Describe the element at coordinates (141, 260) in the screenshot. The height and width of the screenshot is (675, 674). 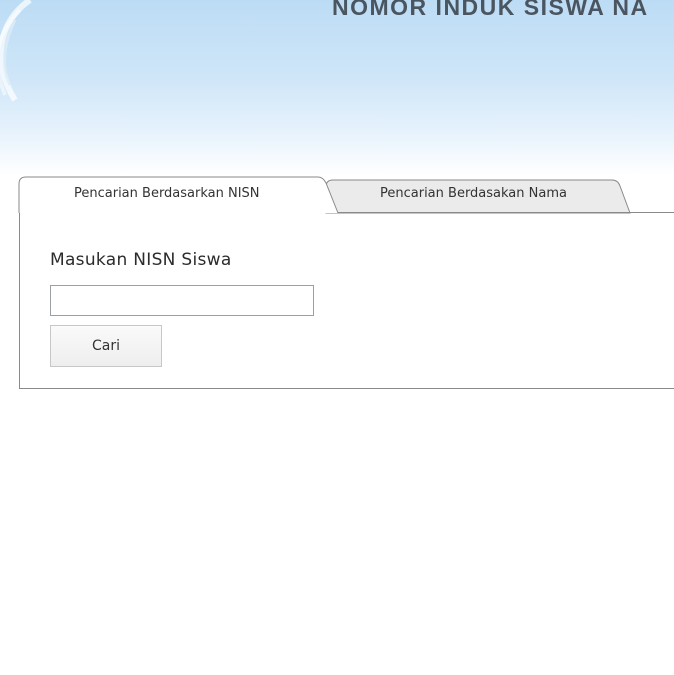
I see `nisn-field-label: Masukan NISN Siswa` at that location.